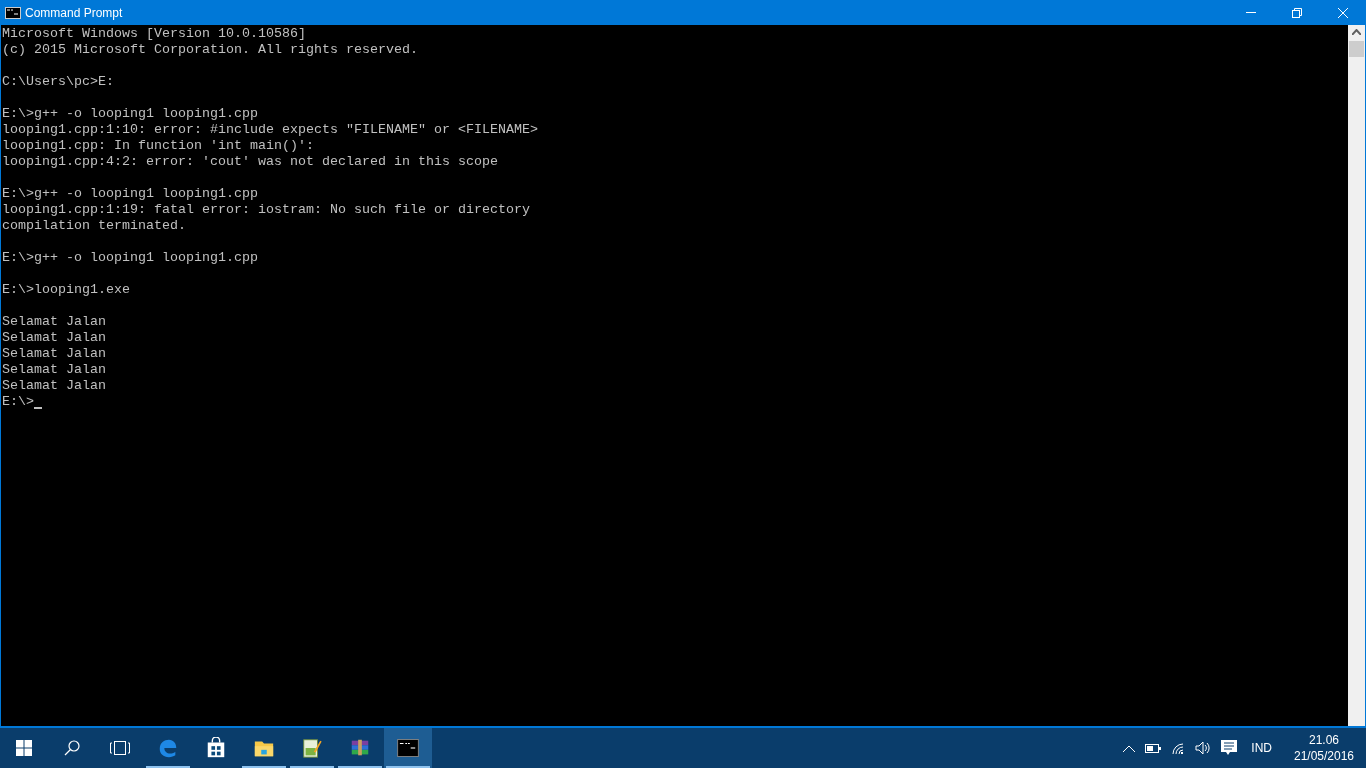 Image resolution: width=1366 pixels, height=768 pixels. Describe the element at coordinates (58, 82) in the screenshot. I see `console-line: C:\Users\pc>E:` at that location.